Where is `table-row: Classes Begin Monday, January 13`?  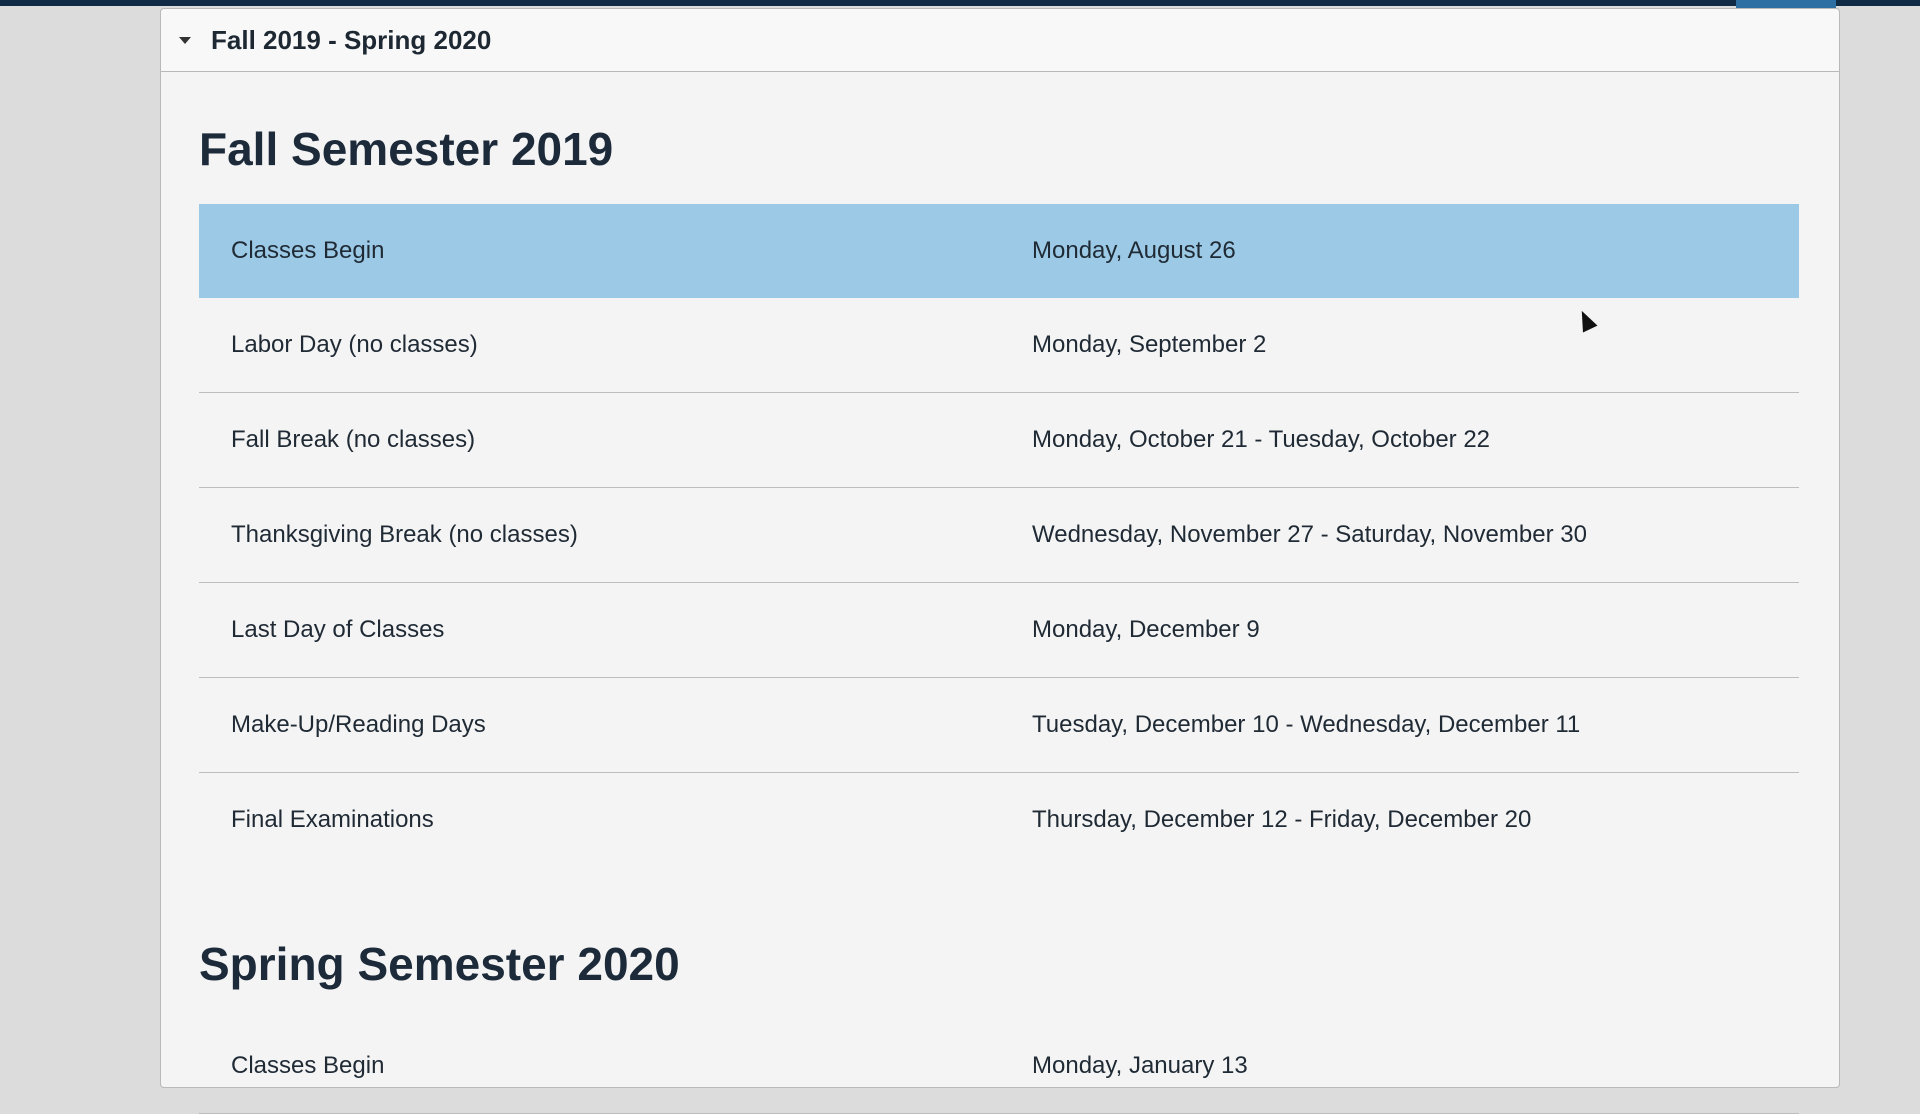 table-row: Classes Begin Monday, January 13 is located at coordinates (999, 1066).